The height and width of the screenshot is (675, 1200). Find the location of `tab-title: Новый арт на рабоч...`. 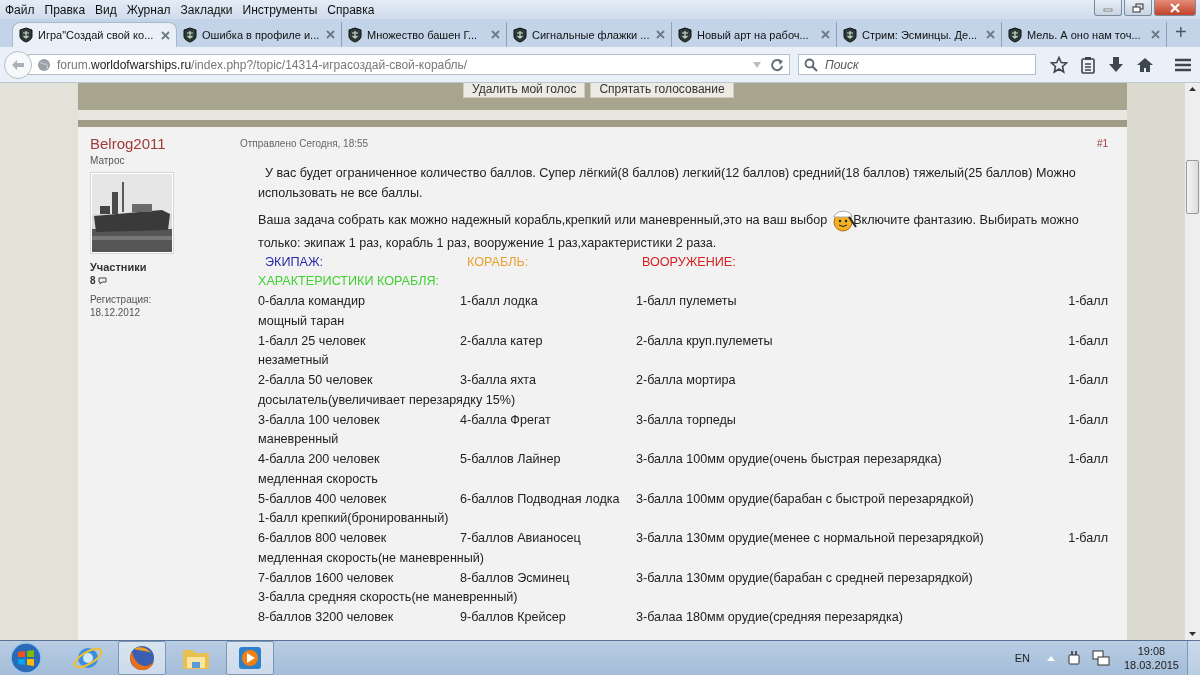

tab-title: Новый арт на рабоч... is located at coordinates (753, 34).